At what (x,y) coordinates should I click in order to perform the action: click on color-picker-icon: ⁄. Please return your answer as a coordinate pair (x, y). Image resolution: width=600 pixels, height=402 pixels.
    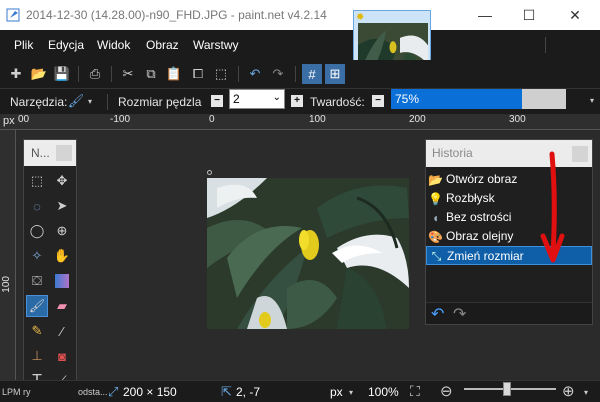
    Looking at the image, I should click on (62, 331).